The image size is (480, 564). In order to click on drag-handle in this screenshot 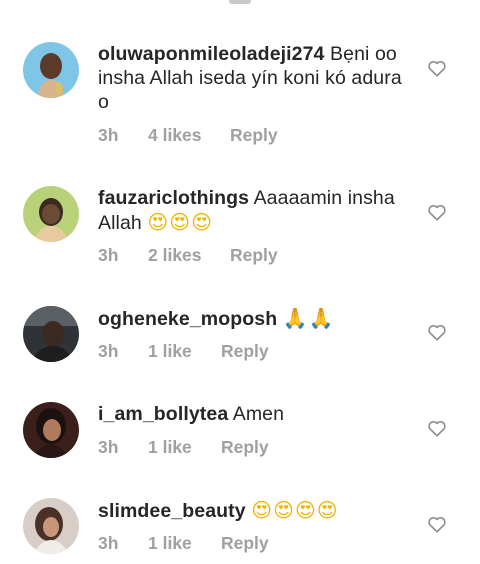, I will do `click(240, 2)`.